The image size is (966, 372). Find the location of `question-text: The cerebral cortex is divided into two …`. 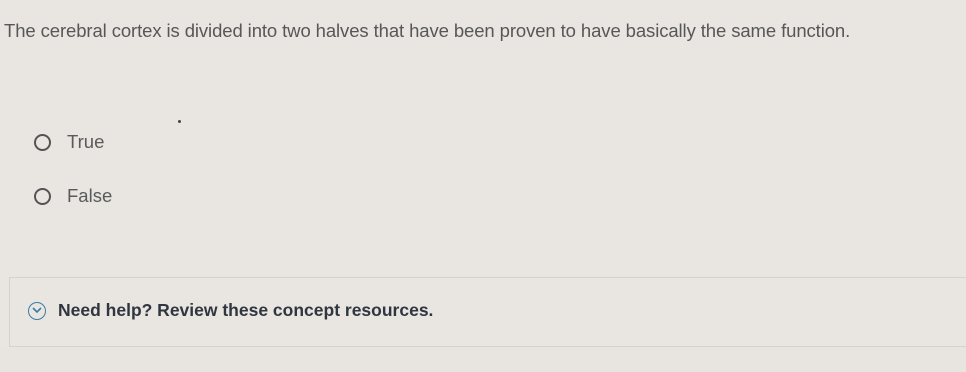

question-text: The cerebral cortex is divided into two … is located at coordinates (427, 30).